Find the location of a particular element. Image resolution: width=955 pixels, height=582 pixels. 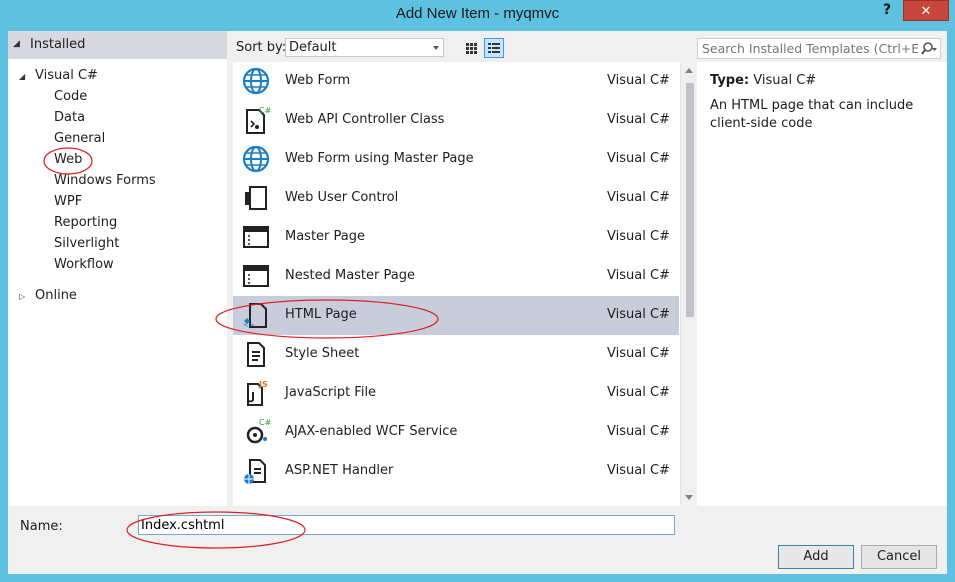

installed-label: Installed is located at coordinates (58, 44).